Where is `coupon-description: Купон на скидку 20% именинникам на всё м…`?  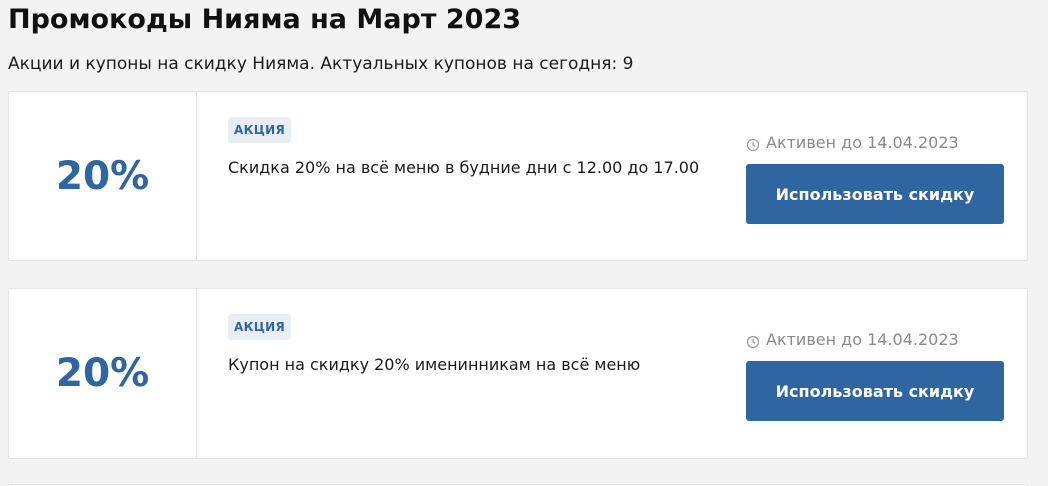 coupon-description: Купон на скидку 20% именинникам на всё м… is located at coordinates (434, 364).